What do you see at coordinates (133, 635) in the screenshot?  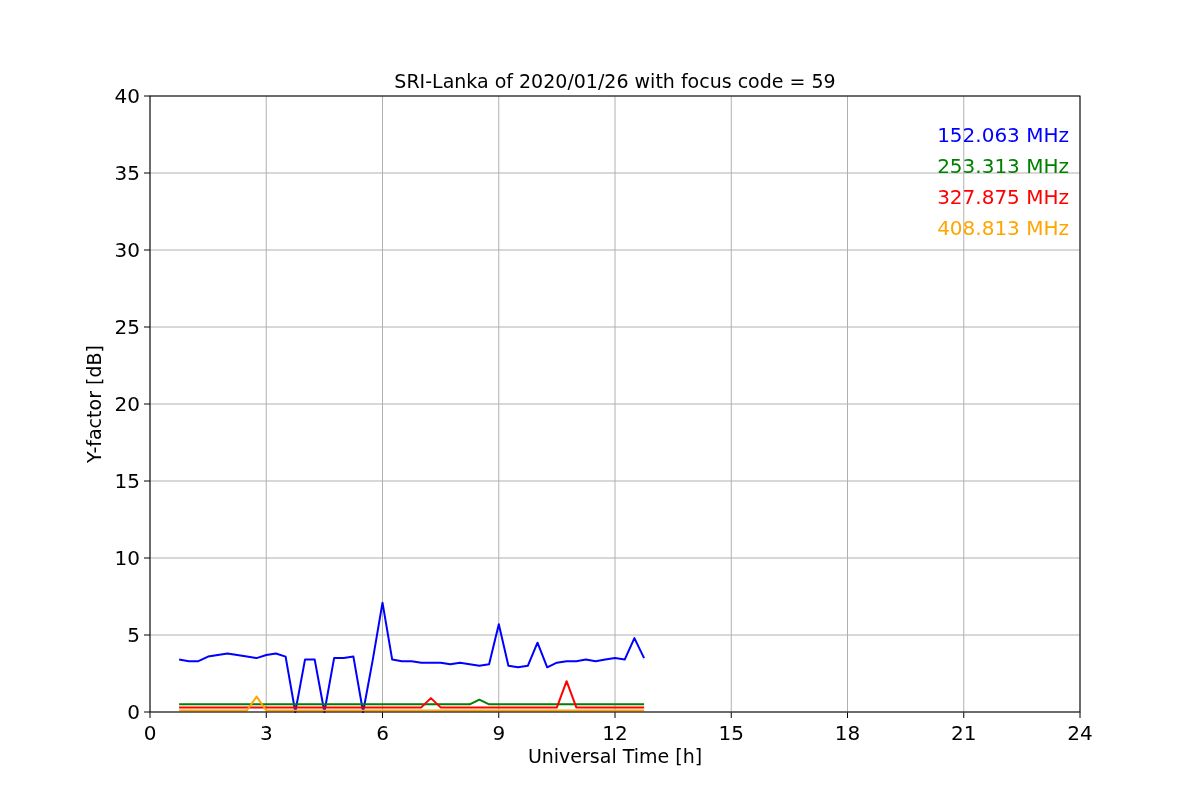 I see `y-tick-label: 5` at bounding box center [133, 635].